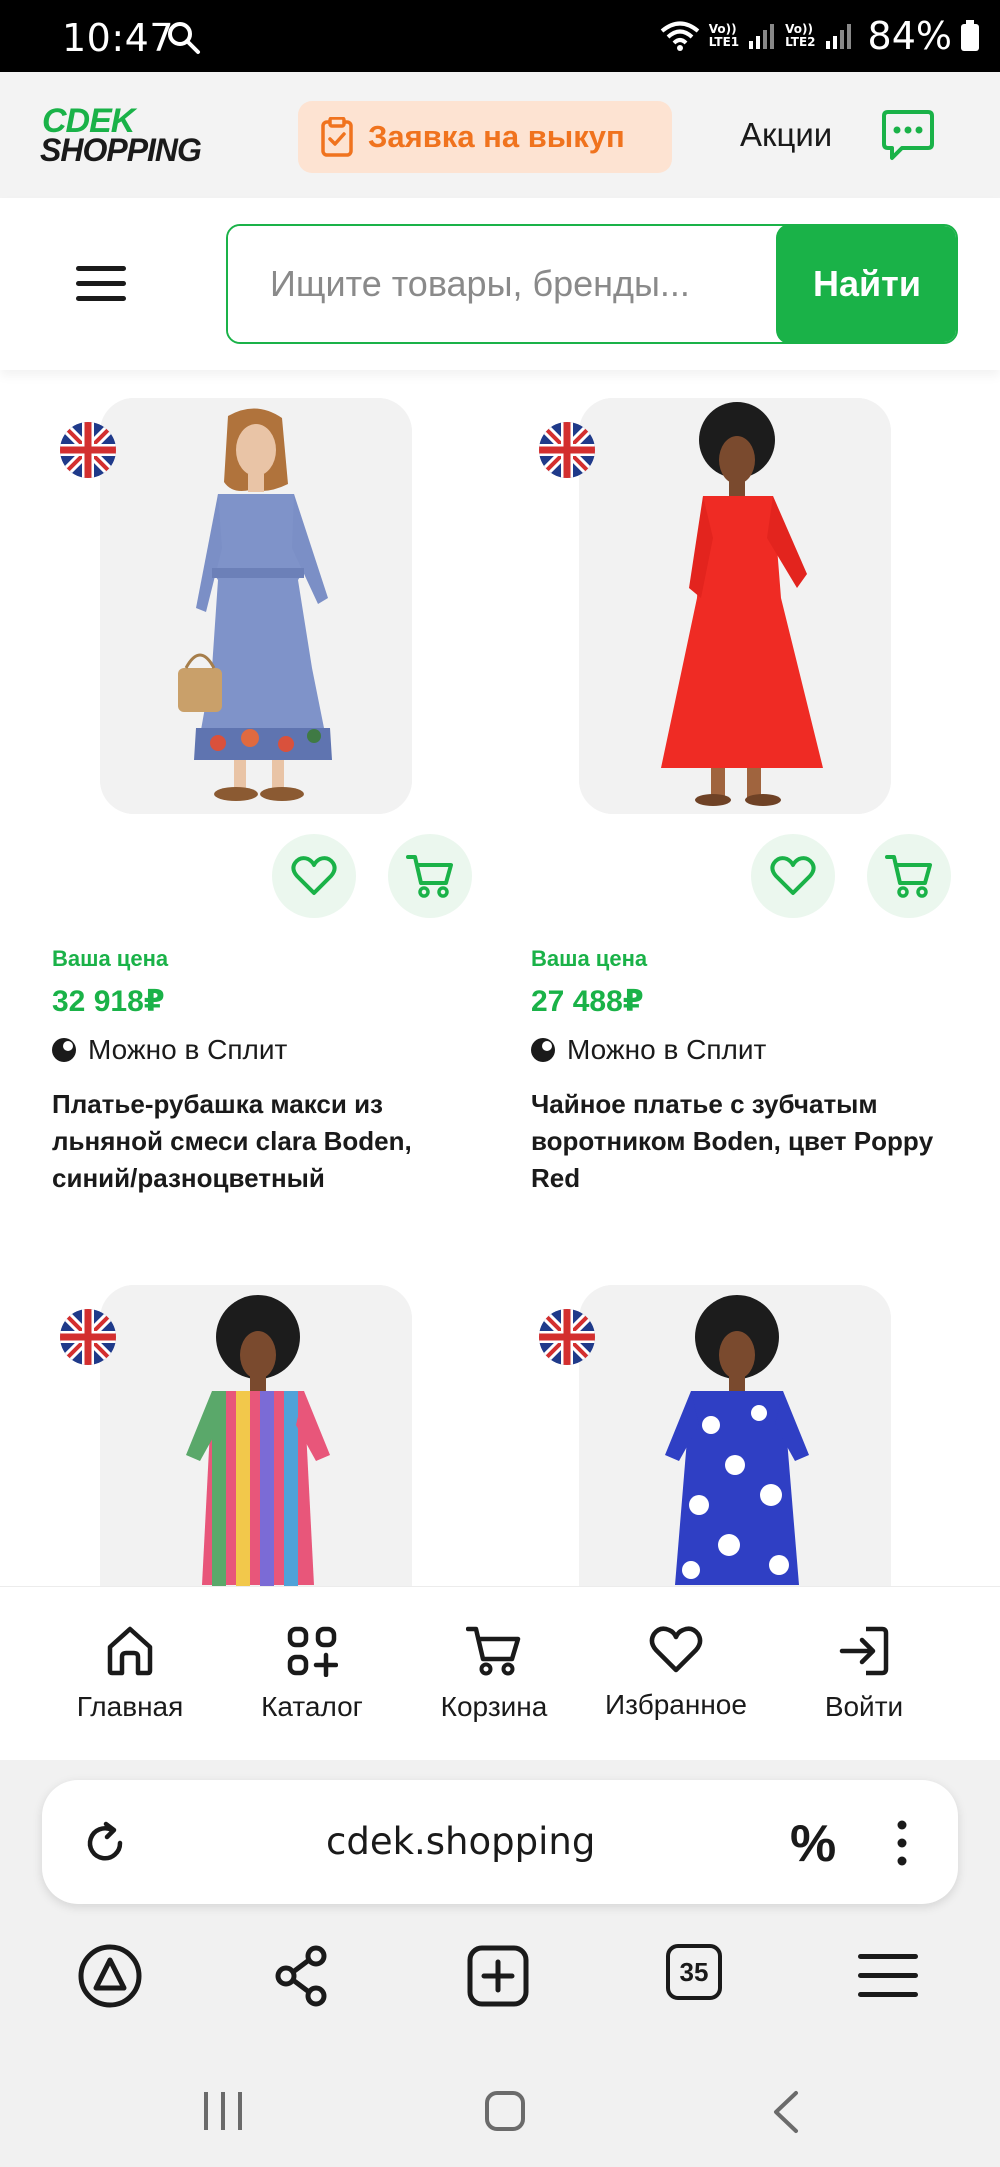 The height and width of the screenshot is (2167, 1000). I want to click on back-icon, so click(786, 2112).